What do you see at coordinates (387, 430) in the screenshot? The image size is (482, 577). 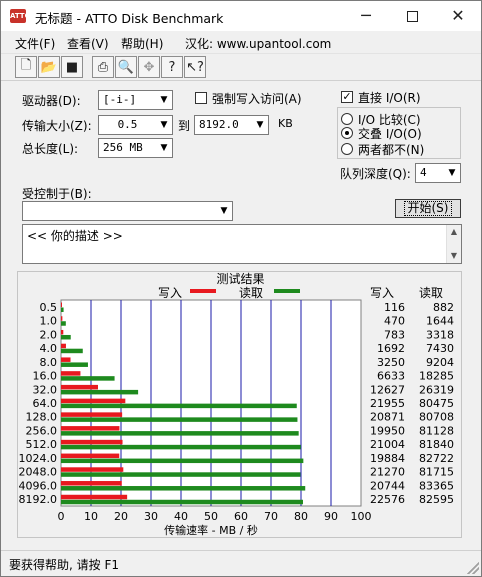 I see `write-value: 19950` at bounding box center [387, 430].